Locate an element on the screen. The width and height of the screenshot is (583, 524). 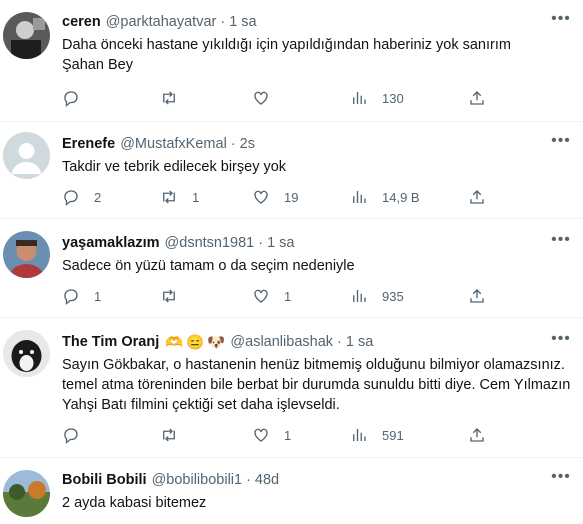
reply-button: 2 is located at coordinates (81, 197).